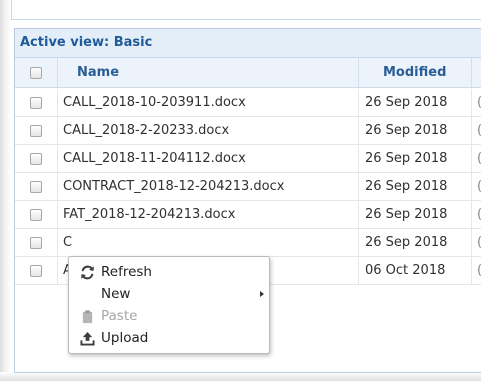 Image resolution: width=481 pixels, height=381 pixels. I want to click on file-name: CONTRACT_2018-12-204213.docx, so click(208, 186).